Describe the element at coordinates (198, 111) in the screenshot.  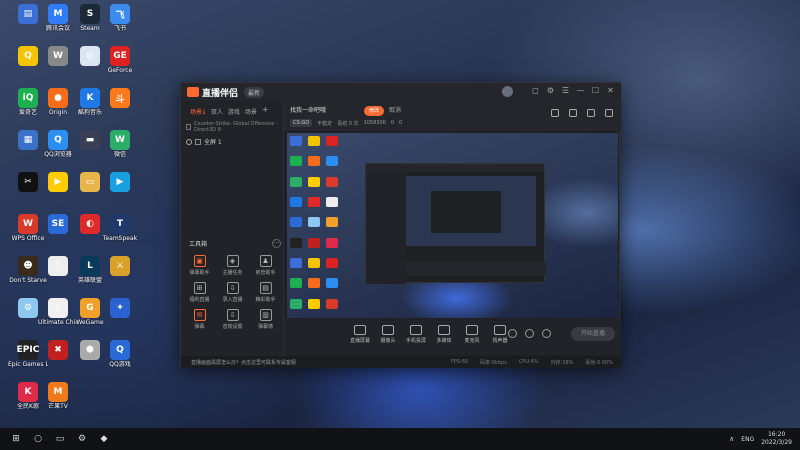
I see `scene-tab: 场景1` at that location.